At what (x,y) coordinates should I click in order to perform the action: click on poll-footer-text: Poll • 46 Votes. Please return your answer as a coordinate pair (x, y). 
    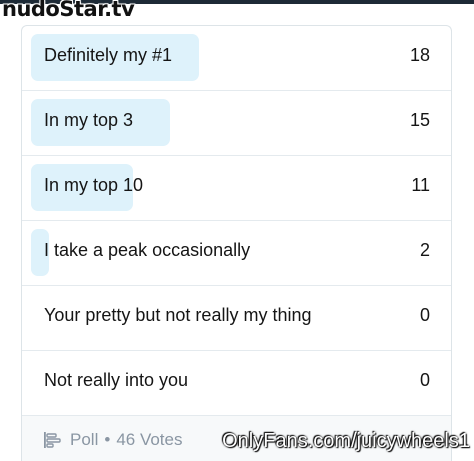
    Looking at the image, I should click on (126, 440).